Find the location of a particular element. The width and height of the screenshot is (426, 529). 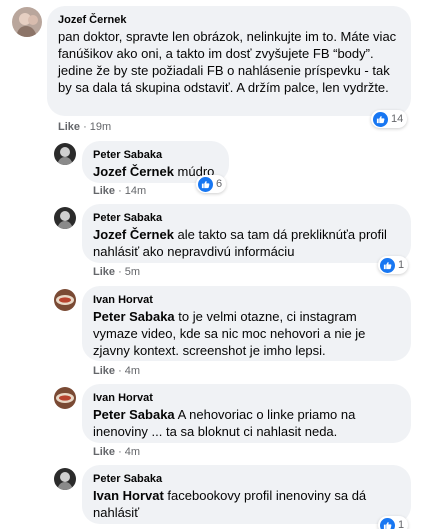

reaction-count: 14 is located at coordinates (389, 119).